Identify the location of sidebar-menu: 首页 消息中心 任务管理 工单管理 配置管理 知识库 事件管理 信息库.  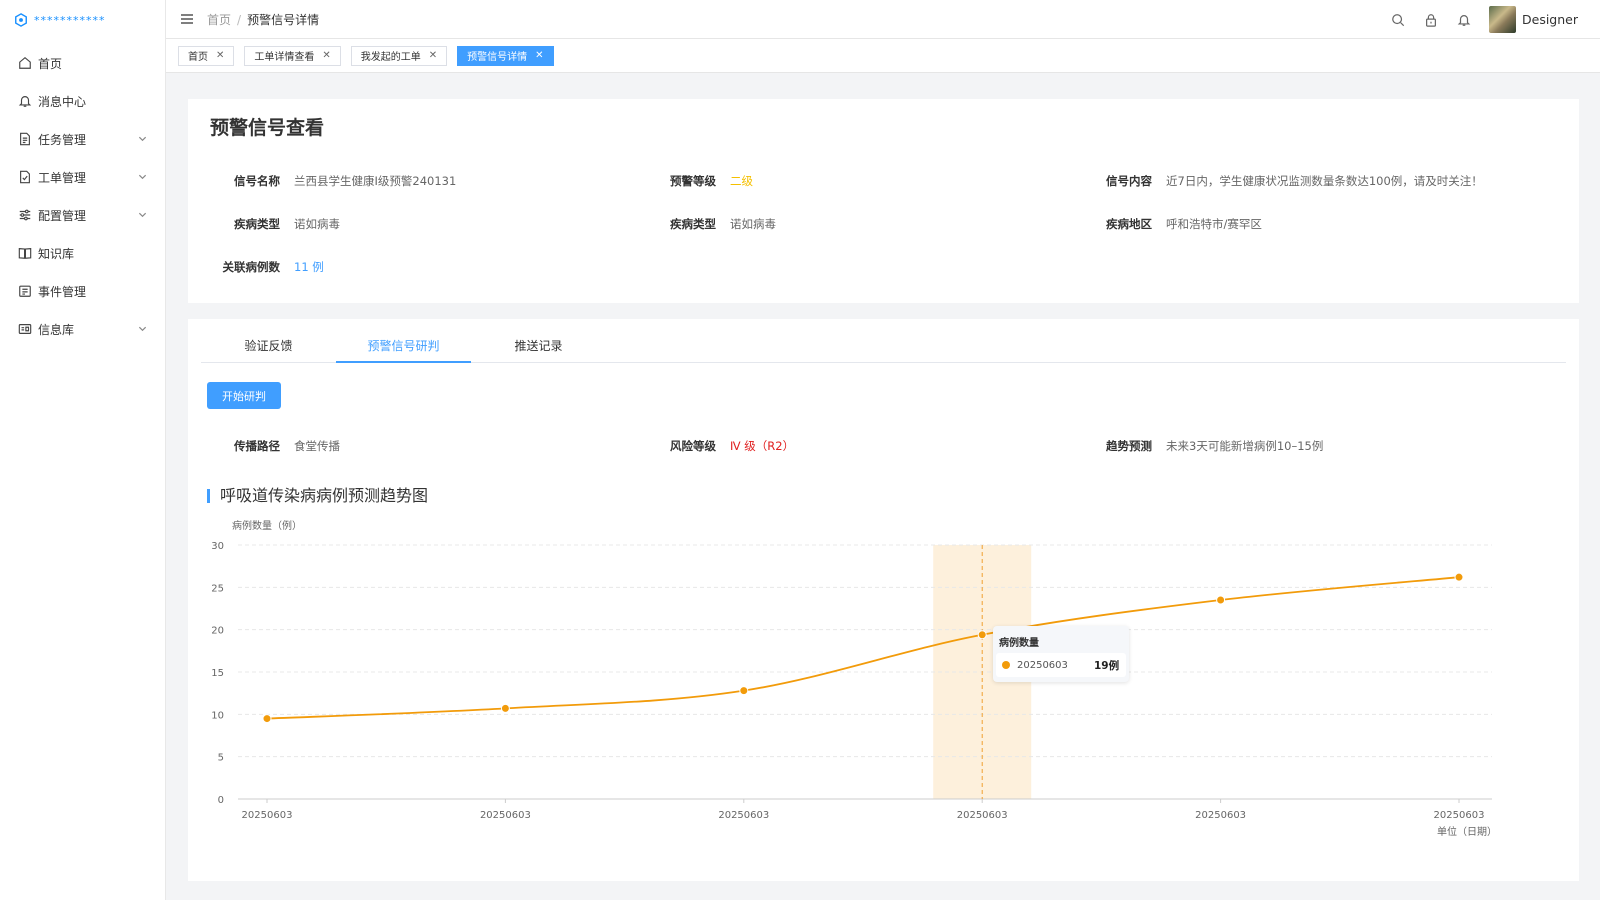
(82, 196).